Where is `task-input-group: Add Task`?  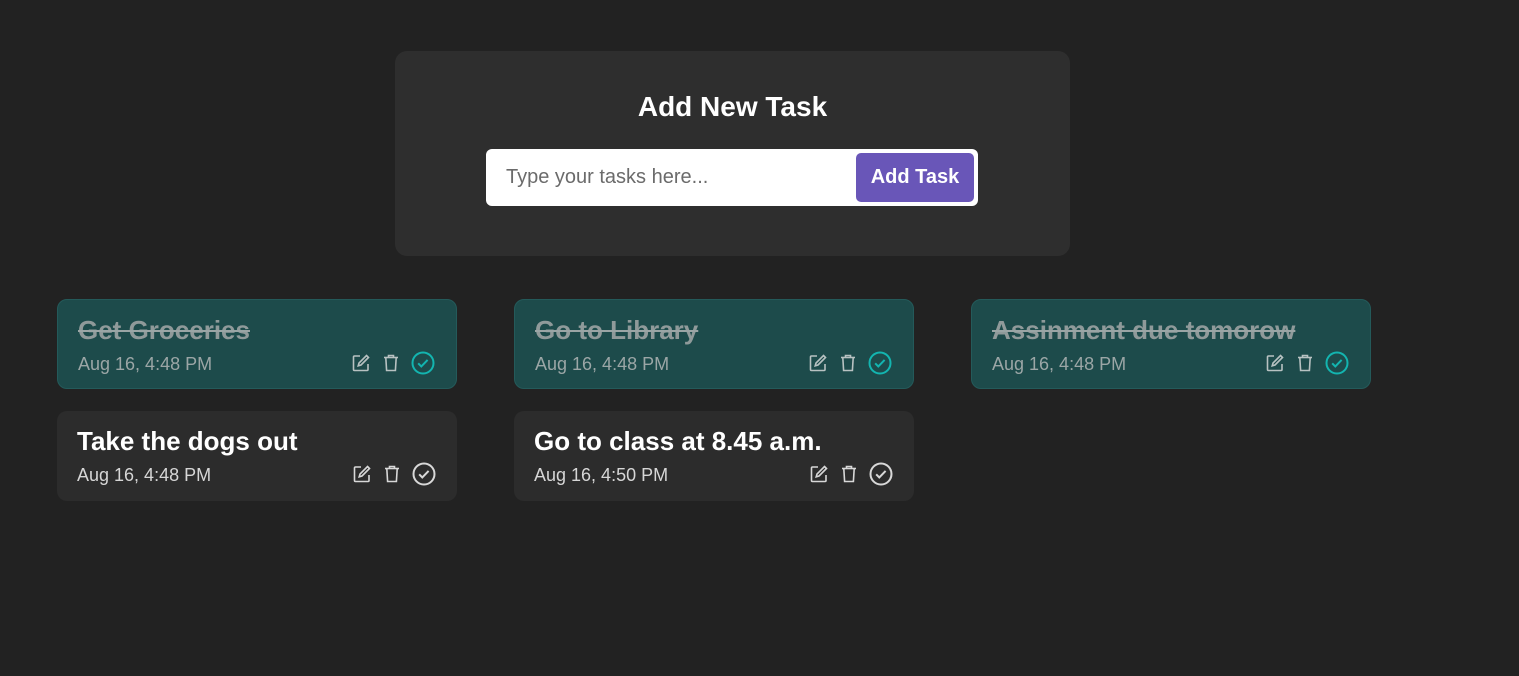 task-input-group: Add Task is located at coordinates (732, 177).